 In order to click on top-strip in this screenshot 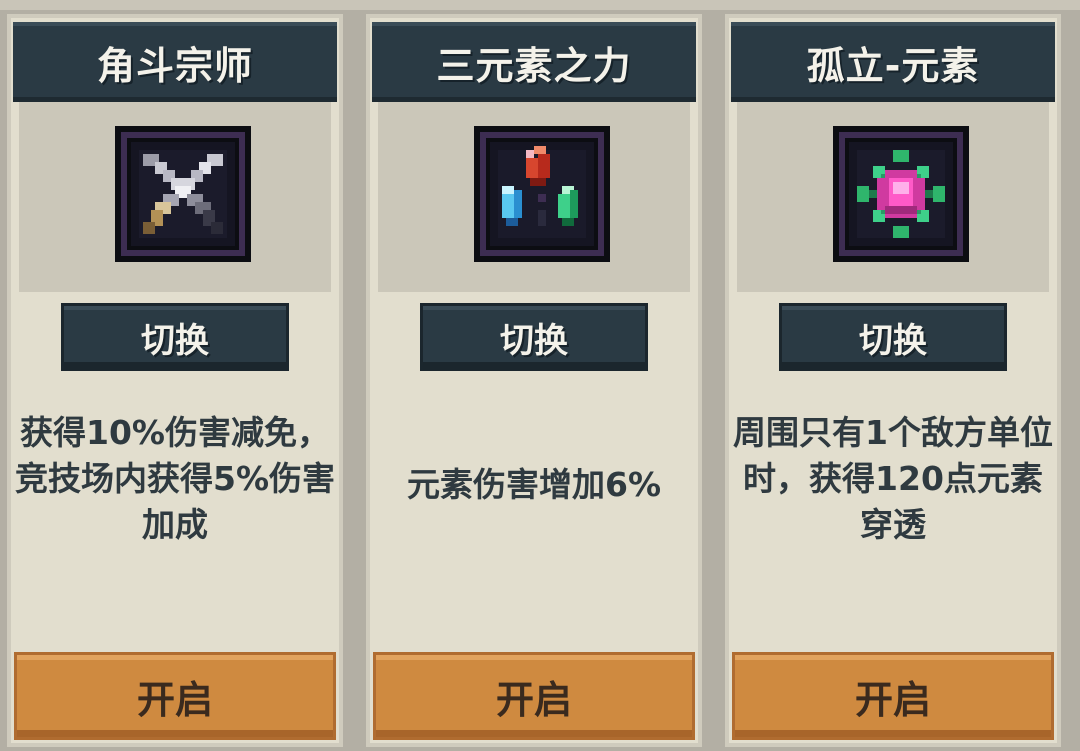, I will do `click(540, 5)`.